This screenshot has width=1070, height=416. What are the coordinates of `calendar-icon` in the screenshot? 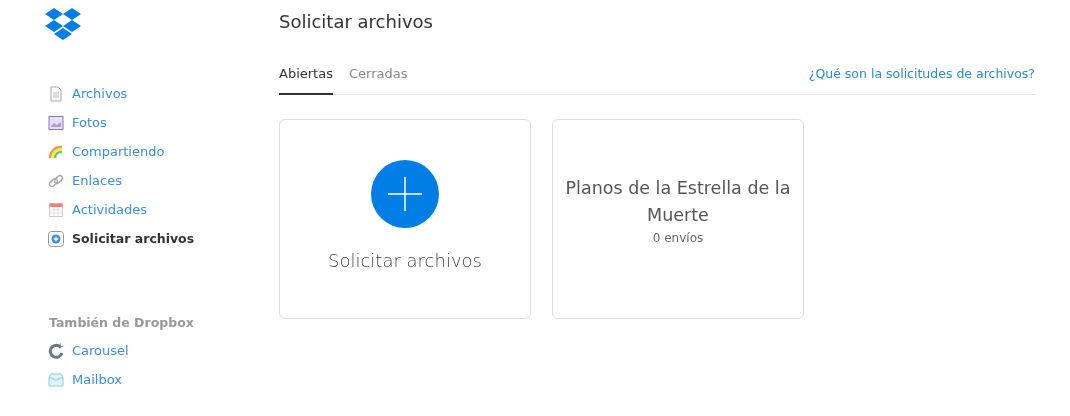 It's located at (56, 209).